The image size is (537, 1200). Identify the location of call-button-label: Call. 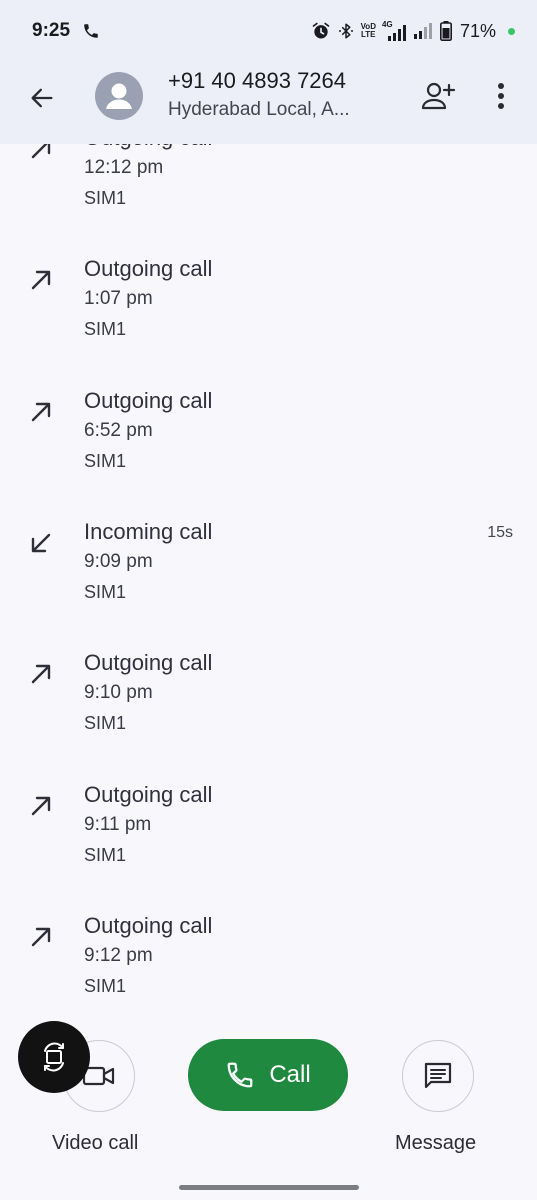
(290, 1074).